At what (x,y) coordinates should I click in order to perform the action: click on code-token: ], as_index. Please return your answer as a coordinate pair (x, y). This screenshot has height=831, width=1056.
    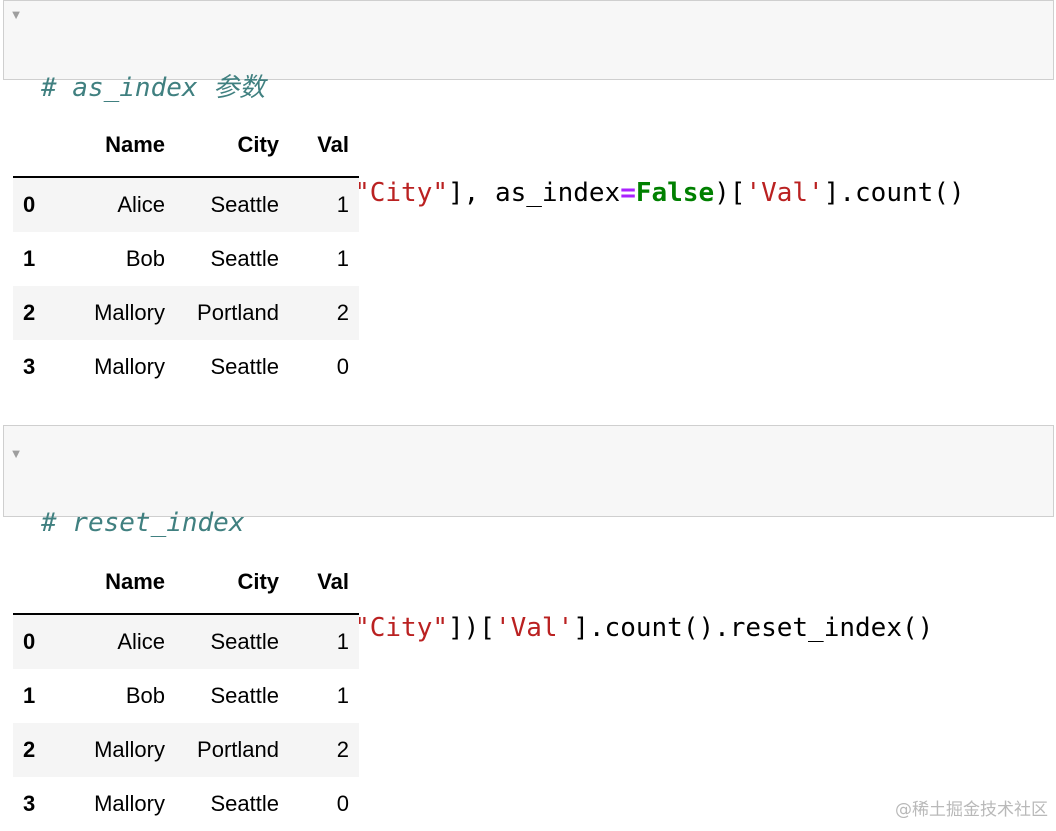
    Looking at the image, I should click on (534, 193).